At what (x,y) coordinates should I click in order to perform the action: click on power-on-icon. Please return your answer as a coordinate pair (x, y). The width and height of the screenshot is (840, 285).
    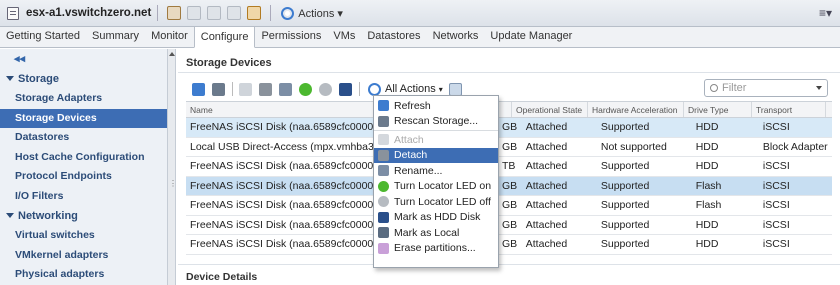
    Looking at the image, I should click on (194, 13).